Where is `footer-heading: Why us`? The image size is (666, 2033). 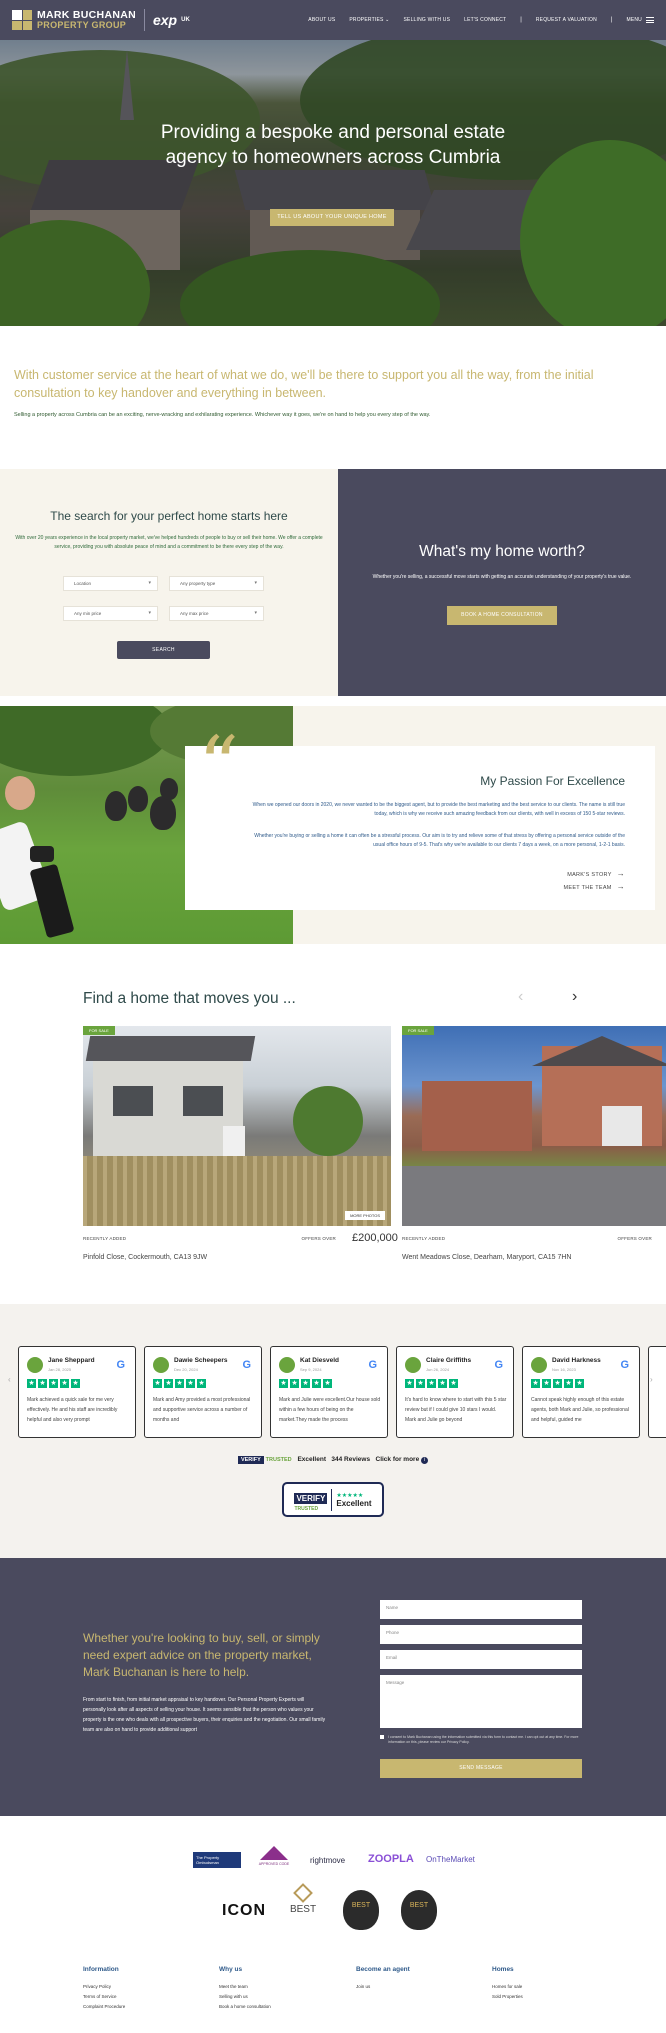 footer-heading: Why us is located at coordinates (231, 1969).